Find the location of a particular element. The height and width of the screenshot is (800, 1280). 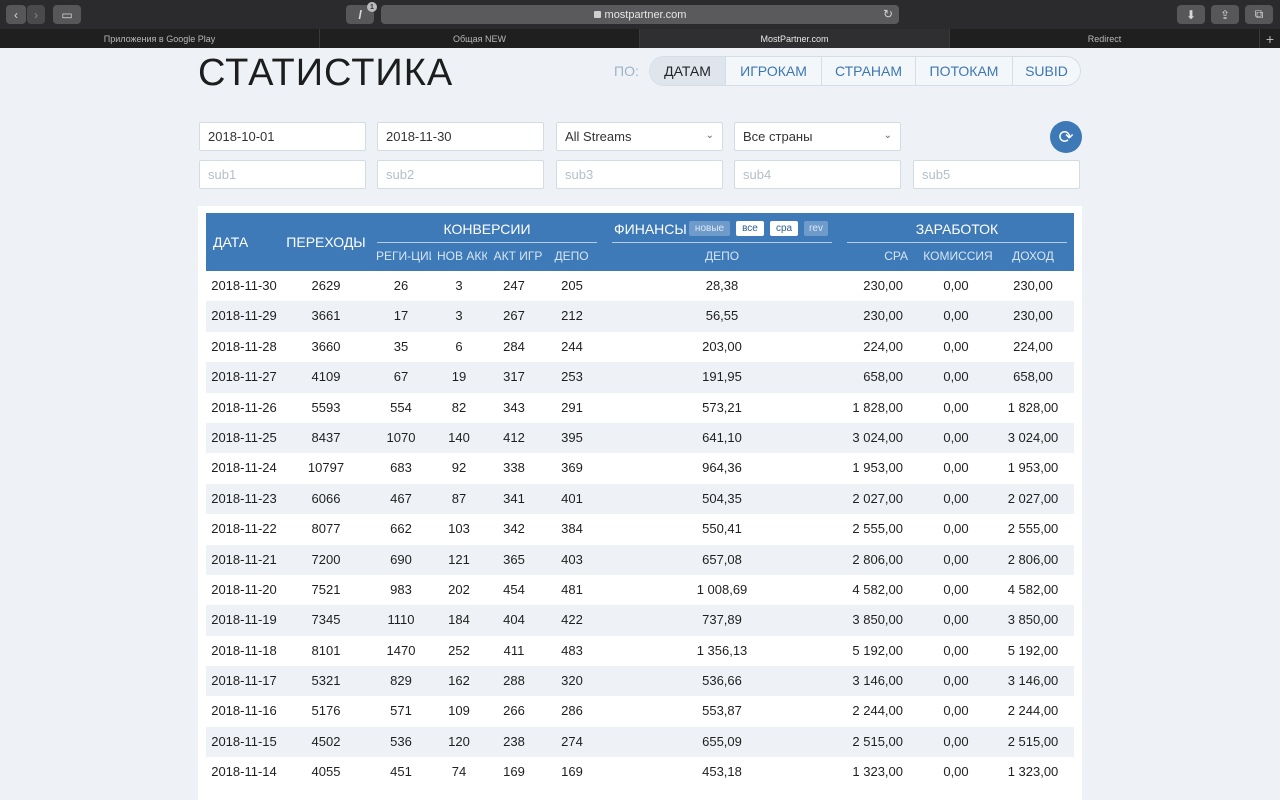

browser-tab: Redirect is located at coordinates (1105, 38).